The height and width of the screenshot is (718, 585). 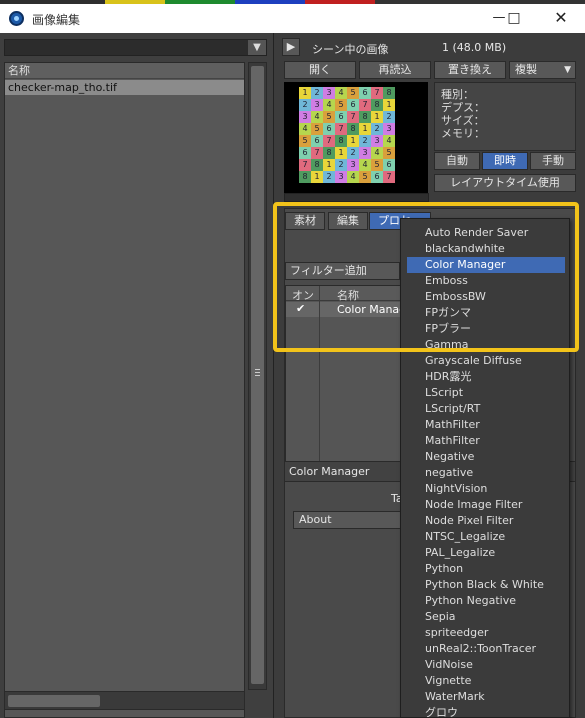 What do you see at coordinates (505, 183) in the screenshot?
I see `layout-time-button: レイアウトタイム使用` at bounding box center [505, 183].